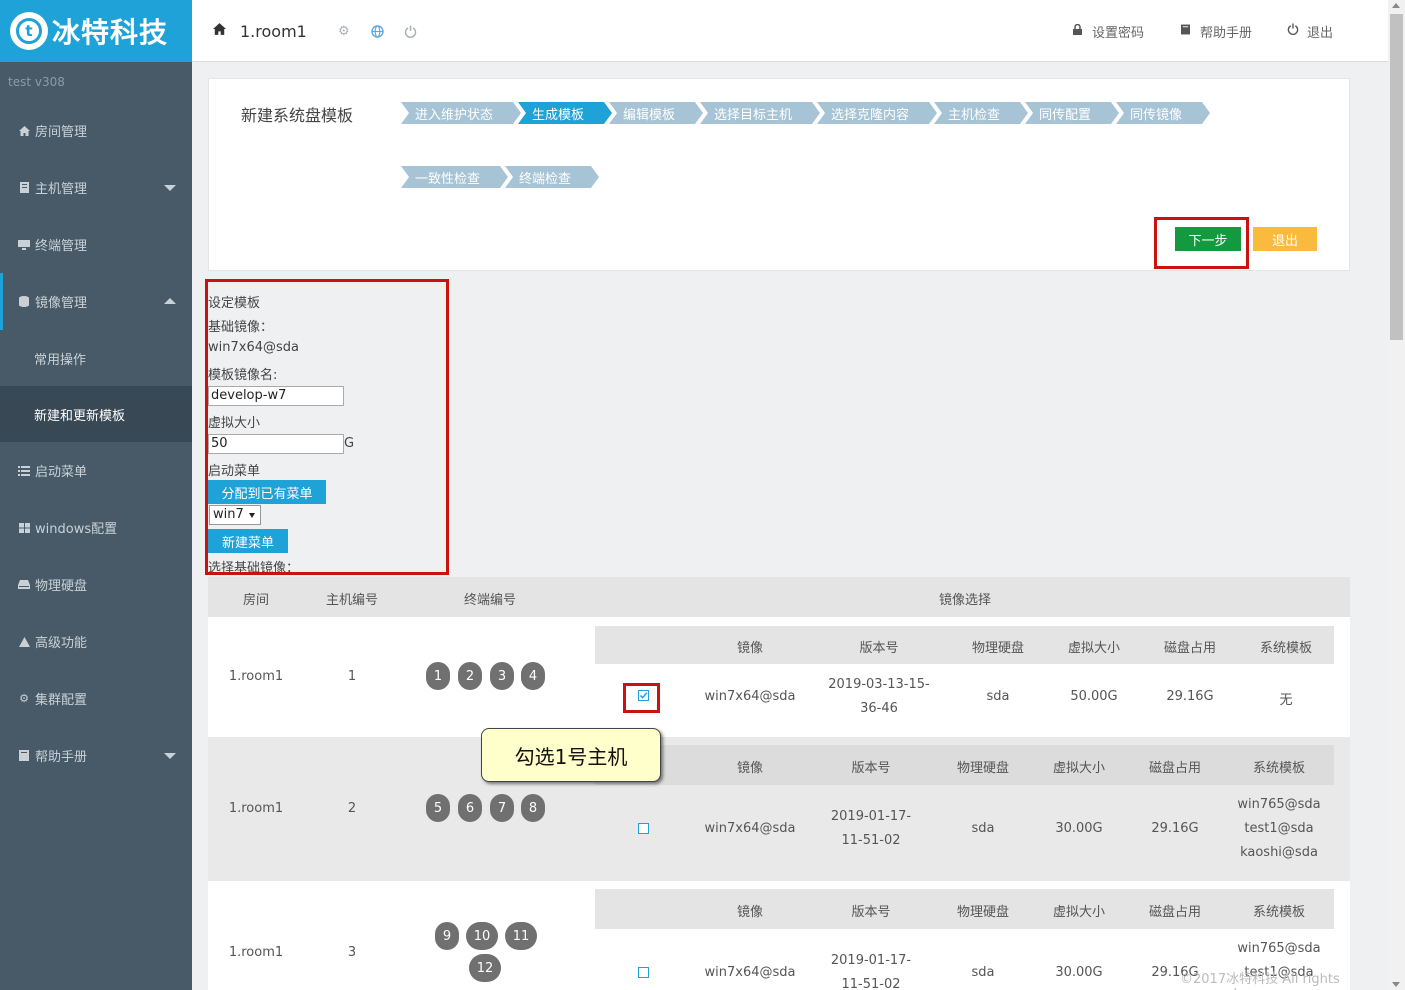  What do you see at coordinates (1094, 696) in the screenshot?
I see `vsize-cell: 50.00G` at bounding box center [1094, 696].